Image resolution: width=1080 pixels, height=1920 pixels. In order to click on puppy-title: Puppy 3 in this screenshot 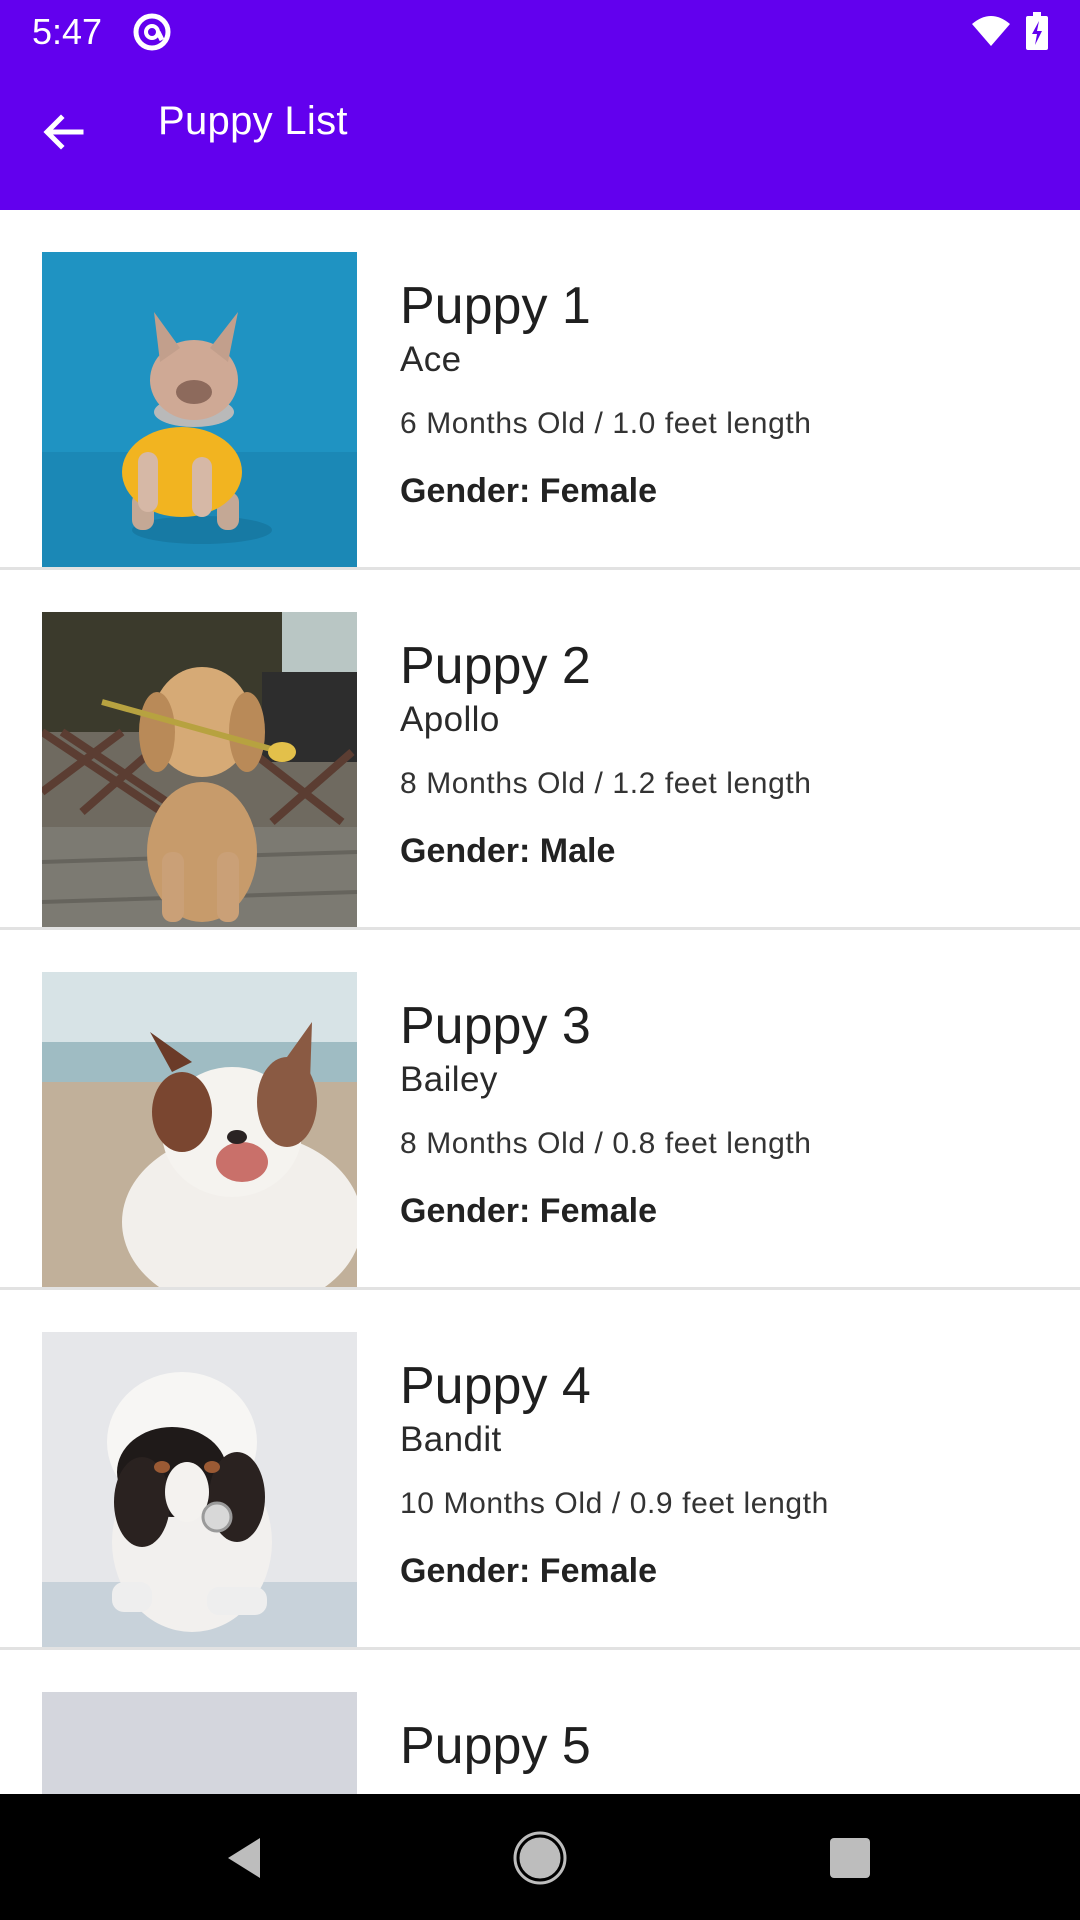, I will do `click(495, 1026)`.